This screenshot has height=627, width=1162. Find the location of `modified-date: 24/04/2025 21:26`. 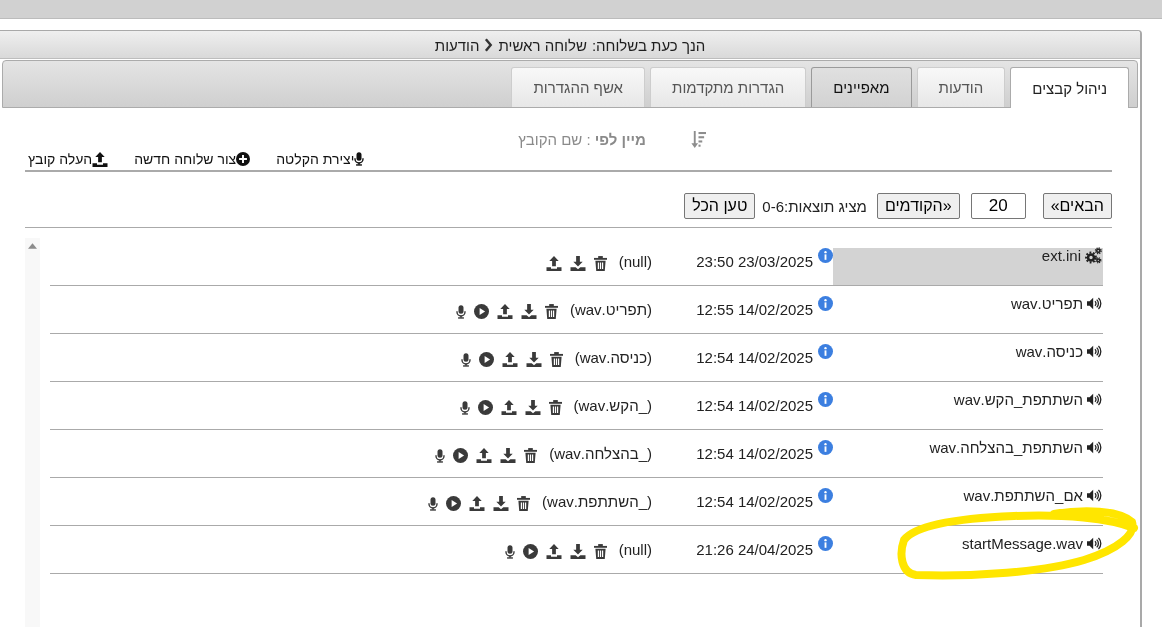

modified-date: 24/04/2025 21:26 is located at coordinates (754, 550).